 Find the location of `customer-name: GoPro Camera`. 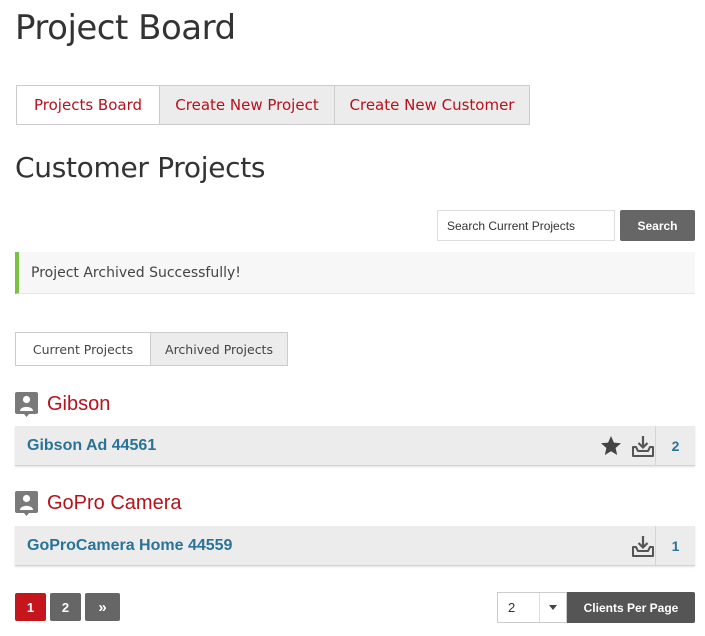

customer-name: GoPro Camera is located at coordinates (114, 503).